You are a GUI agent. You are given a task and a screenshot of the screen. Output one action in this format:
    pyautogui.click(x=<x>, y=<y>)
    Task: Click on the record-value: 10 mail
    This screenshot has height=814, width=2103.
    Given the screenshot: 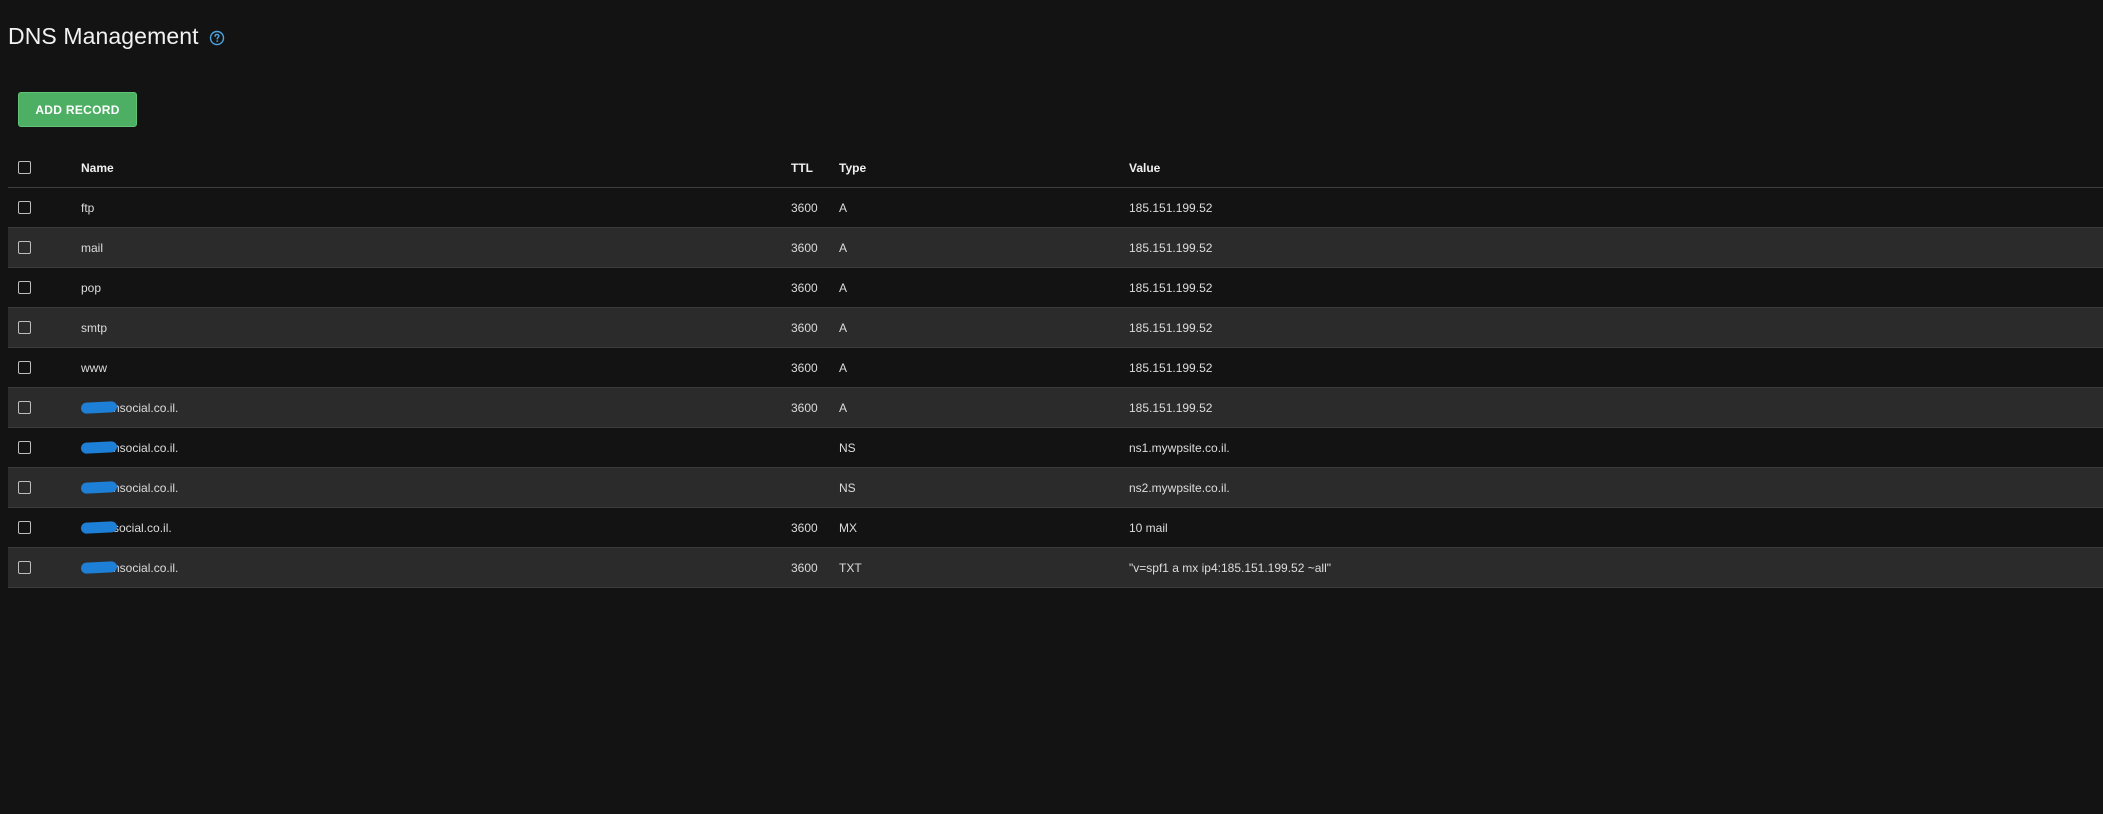 What is the action you would take?
    pyautogui.click(x=1148, y=527)
    